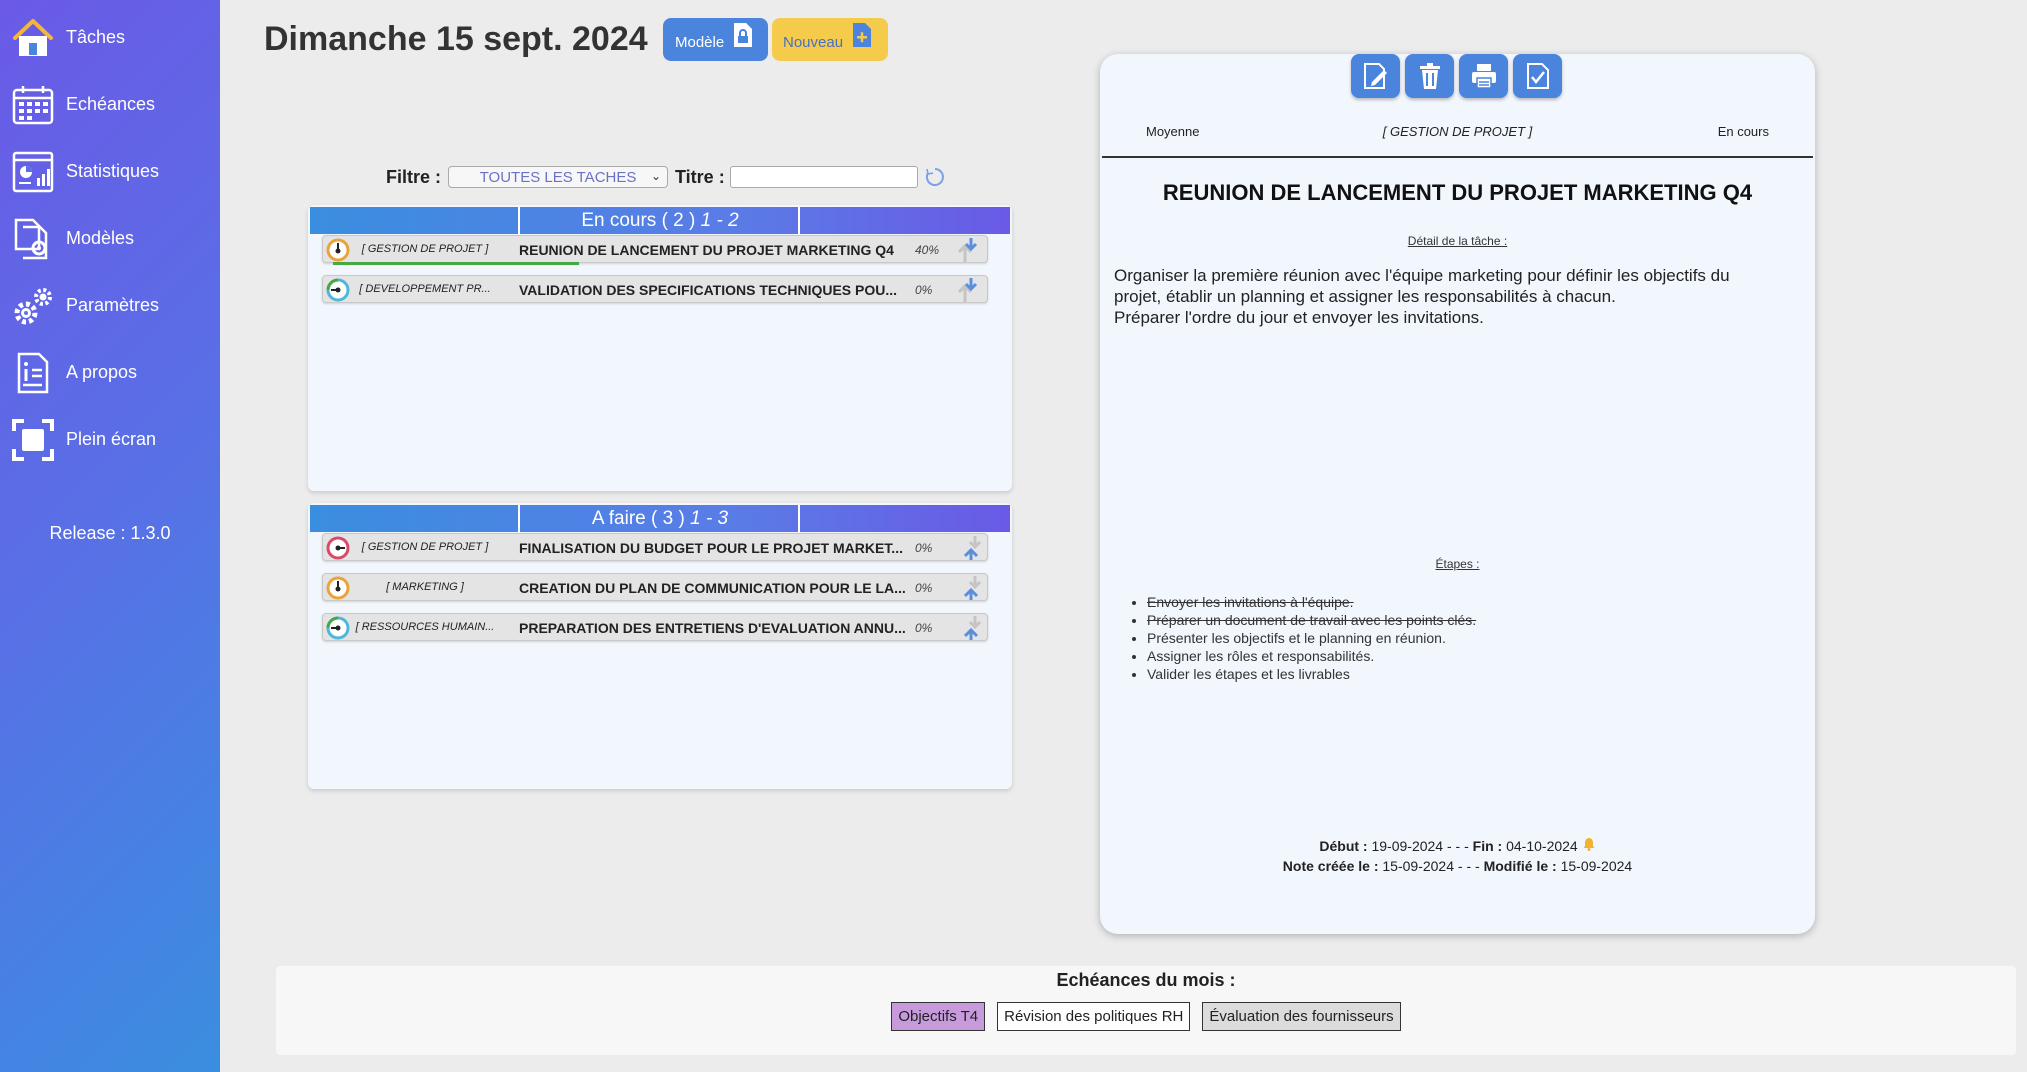 The width and height of the screenshot is (2027, 1072). Describe the element at coordinates (938, 1016) in the screenshot. I see `echeance-chip: Objectifs T4` at that location.